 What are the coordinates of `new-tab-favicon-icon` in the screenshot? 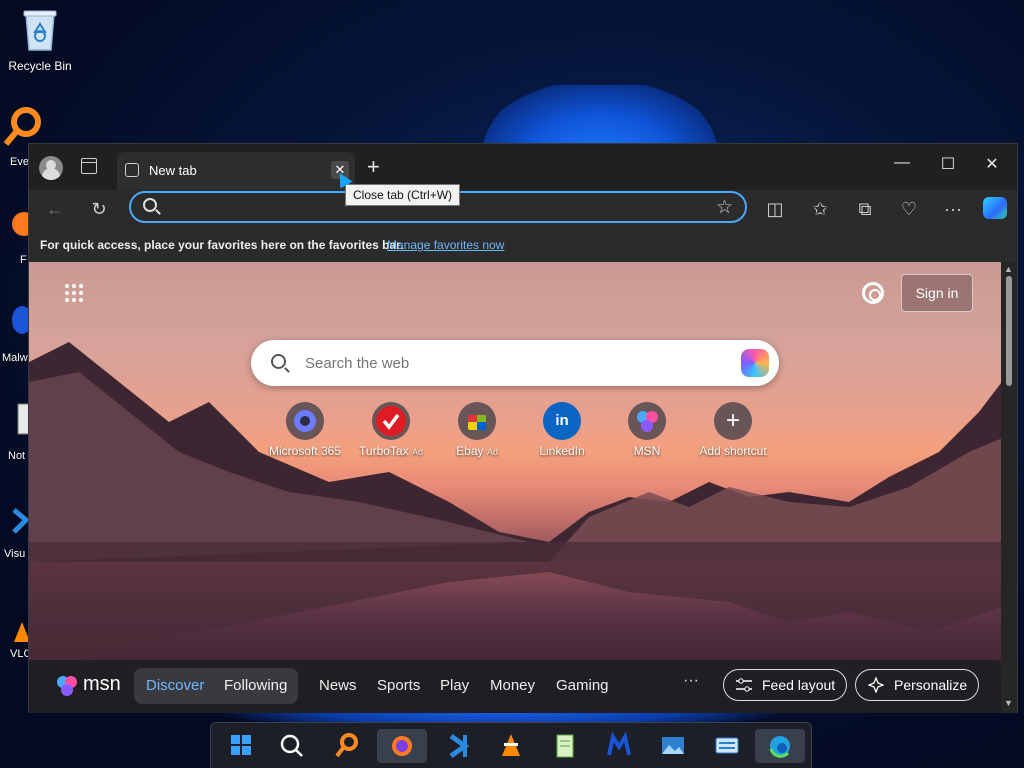 It's located at (132, 170).